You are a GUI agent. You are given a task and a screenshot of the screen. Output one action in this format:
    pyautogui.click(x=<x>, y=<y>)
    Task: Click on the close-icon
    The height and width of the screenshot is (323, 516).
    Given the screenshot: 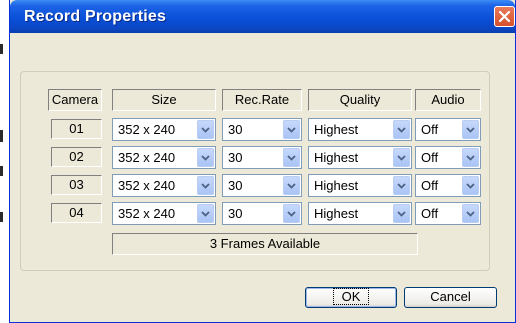 What is the action you would take?
    pyautogui.click(x=504, y=16)
    